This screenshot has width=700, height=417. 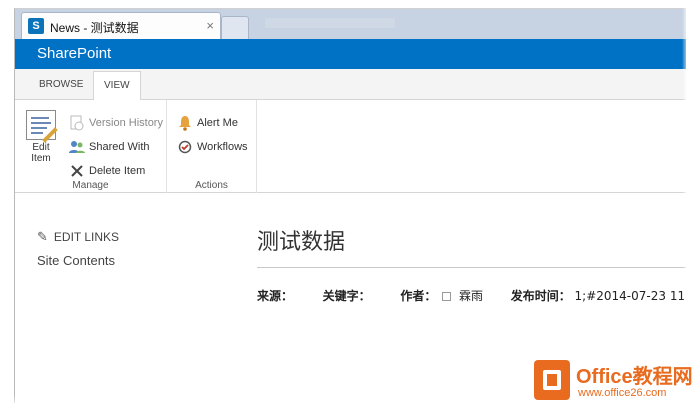 What do you see at coordinates (418, 296) in the screenshot?
I see `author-label: 作者：` at bounding box center [418, 296].